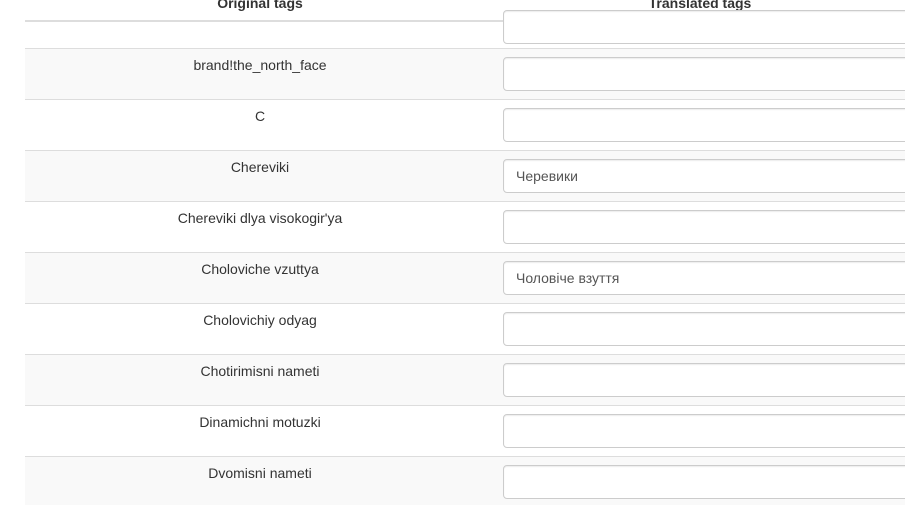  Describe the element at coordinates (260, 5) in the screenshot. I see `original-tags-header: Original tags` at that location.